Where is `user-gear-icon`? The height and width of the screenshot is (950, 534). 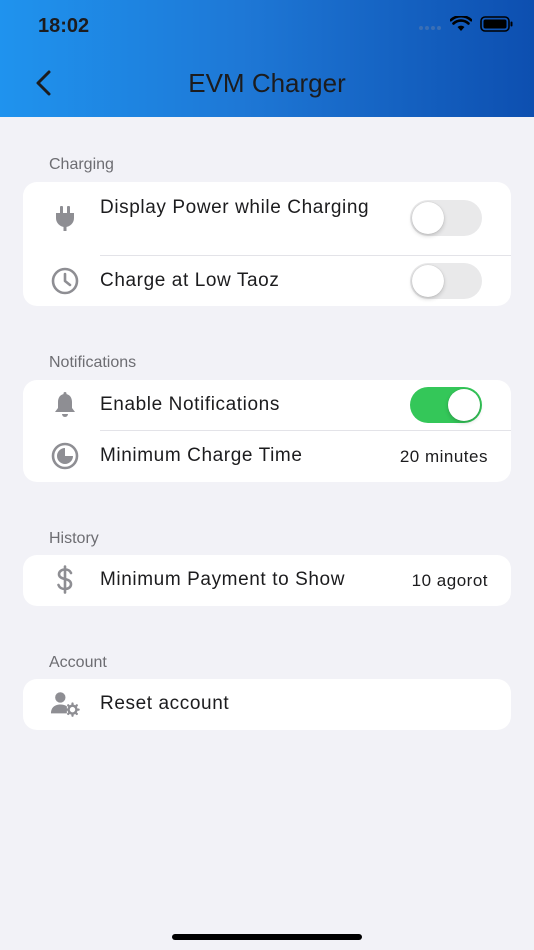 user-gear-icon is located at coordinates (65, 704).